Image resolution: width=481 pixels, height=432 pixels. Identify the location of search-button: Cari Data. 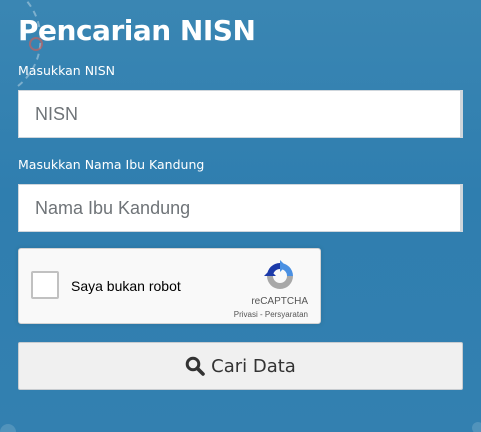
(240, 366).